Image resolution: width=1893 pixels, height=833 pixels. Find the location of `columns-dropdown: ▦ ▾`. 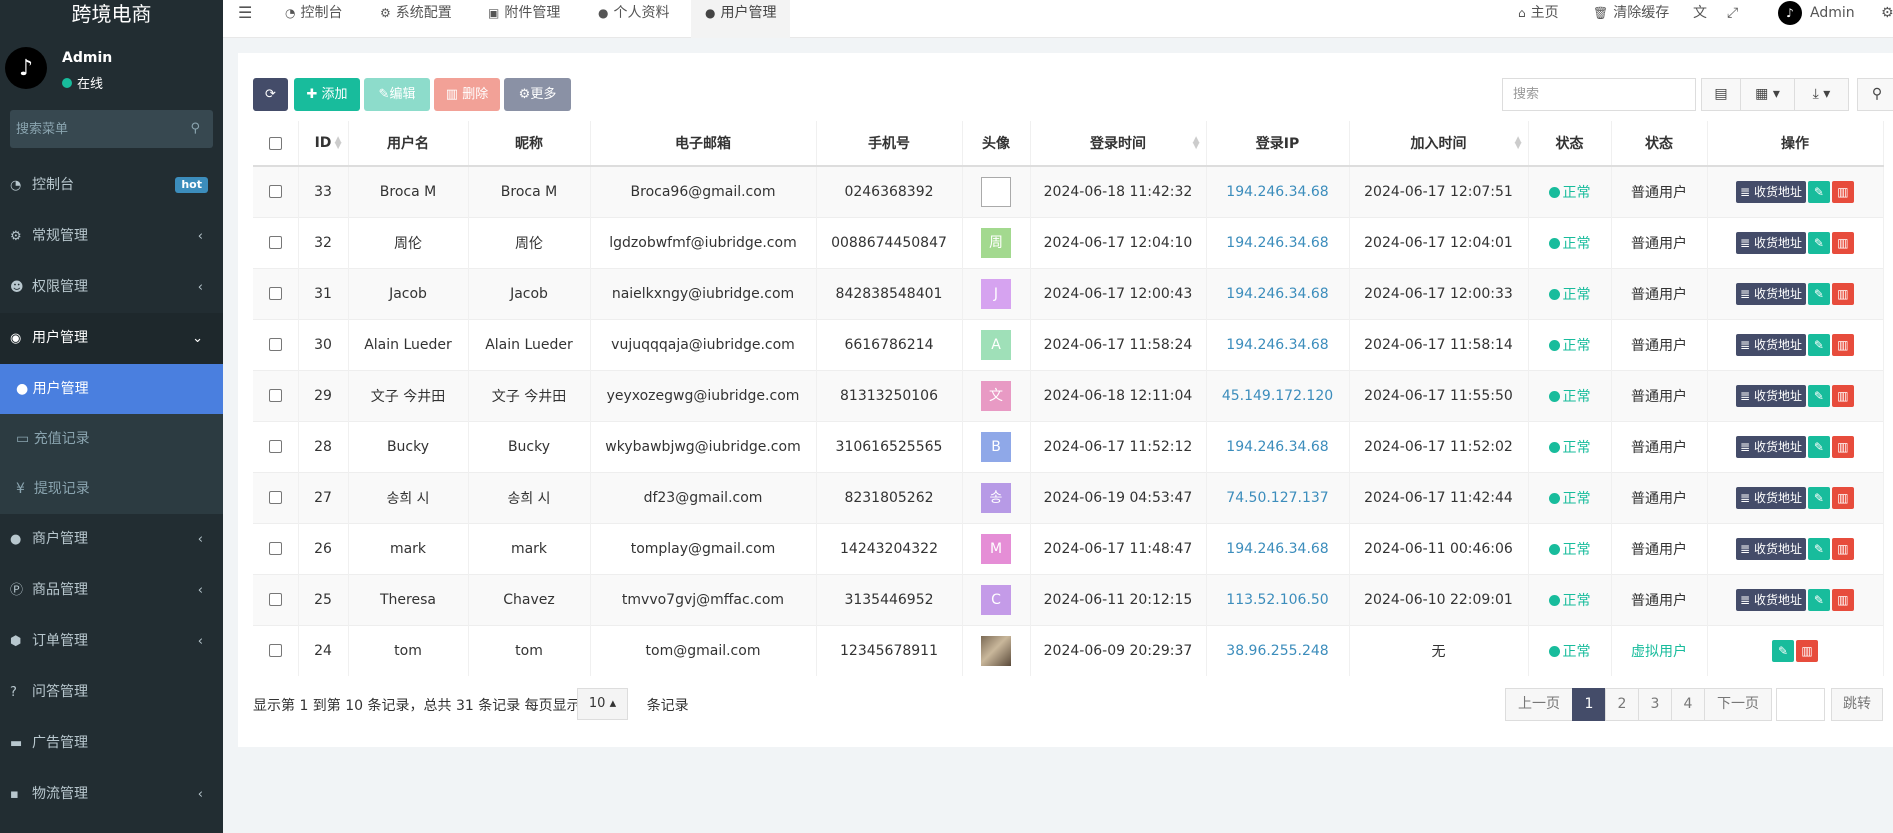

columns-dropdown: ▦ ▾ is located at coordinates (1767, 94).